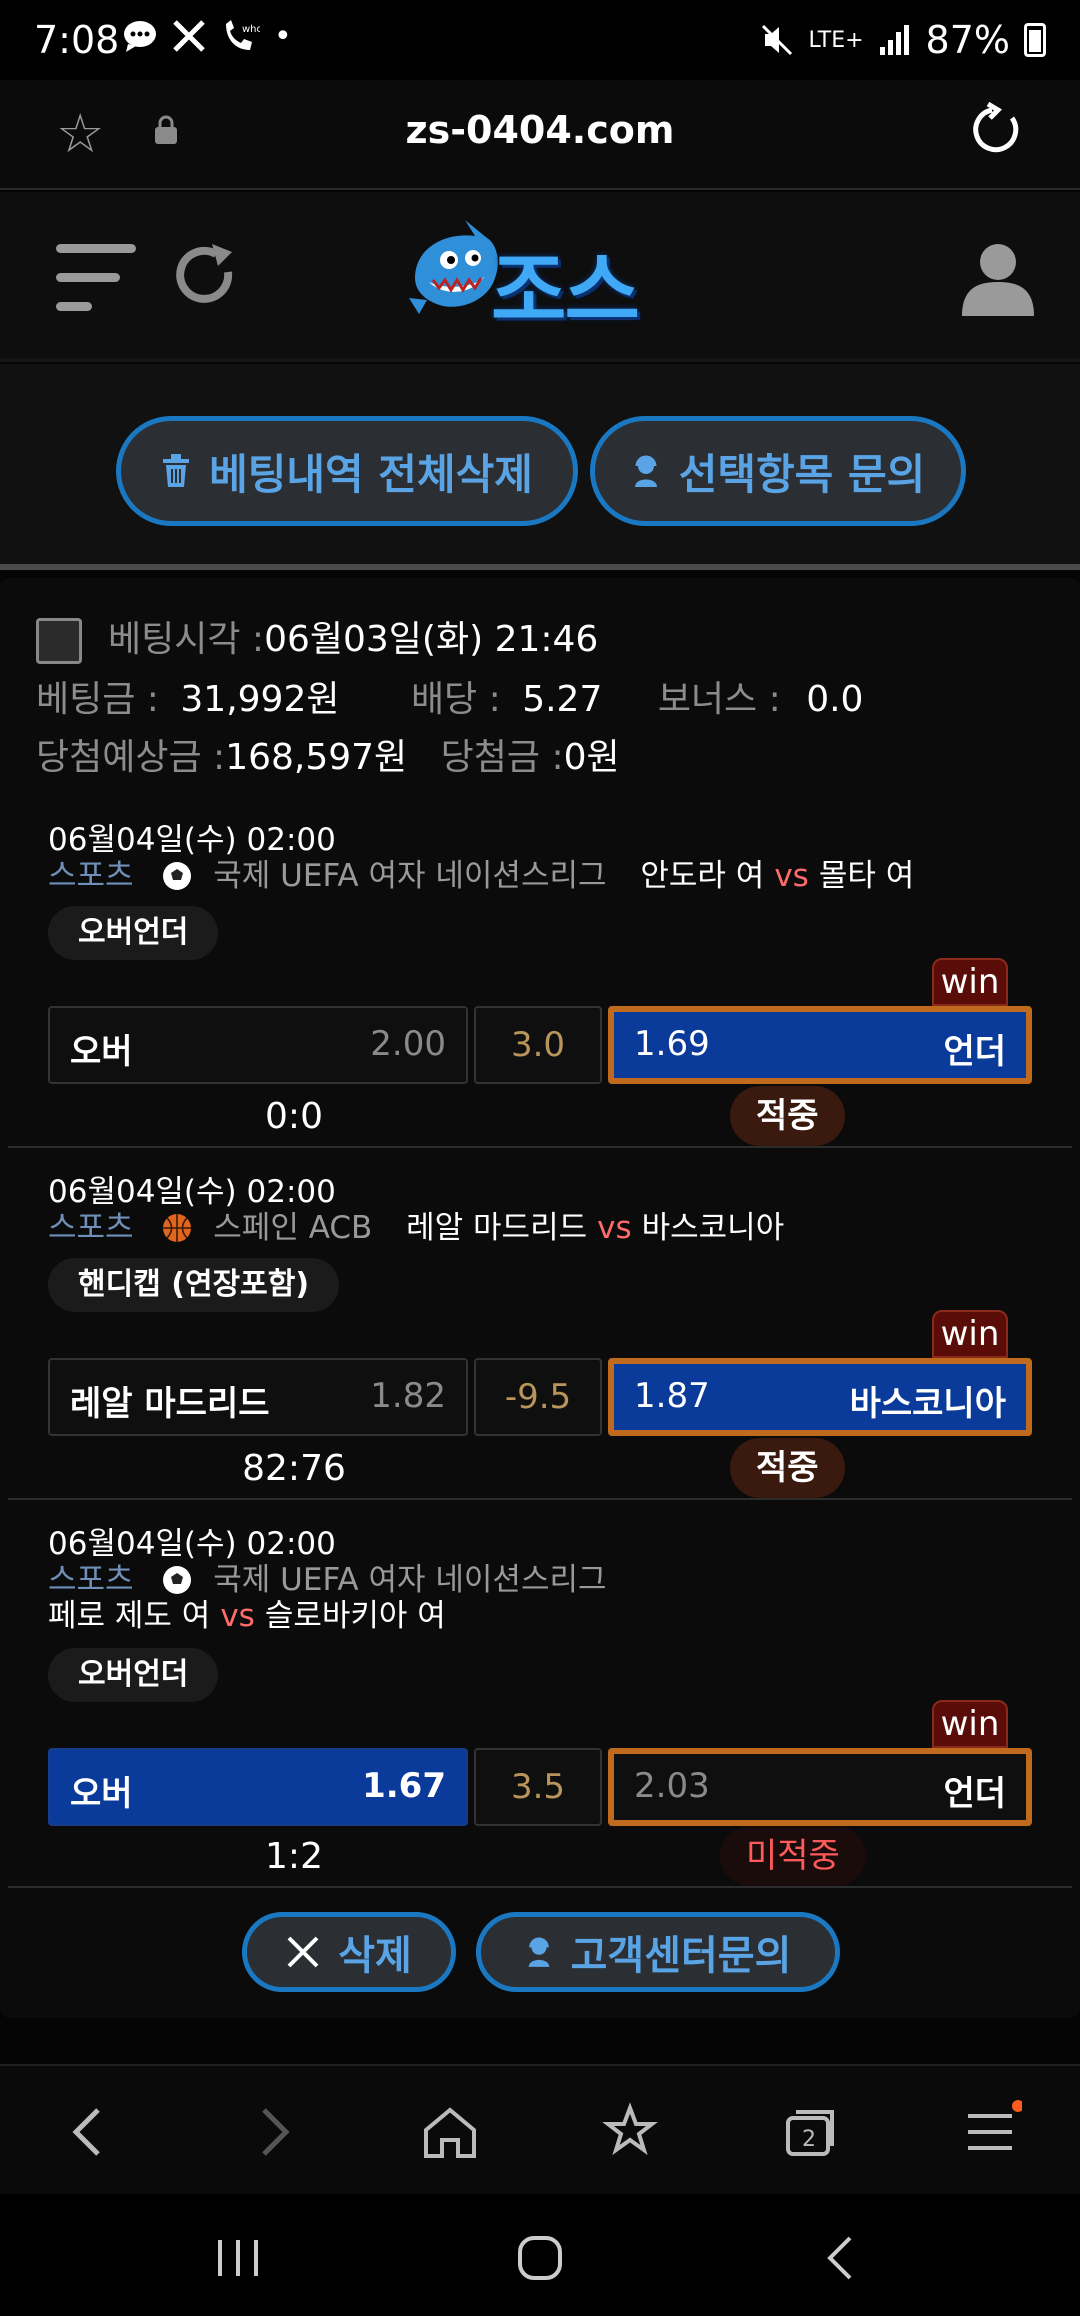 The width and height of the screenshot is (1080, 2316). I want to click on back-button-icon, so click(842, 2258).